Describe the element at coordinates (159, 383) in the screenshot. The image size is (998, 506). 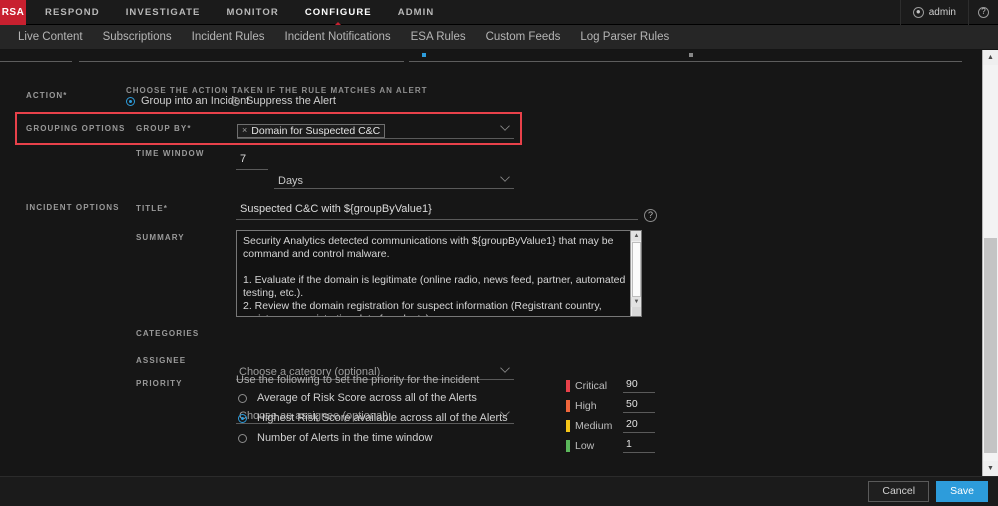
I see `priority-field-label: PRIORITY` at that location.